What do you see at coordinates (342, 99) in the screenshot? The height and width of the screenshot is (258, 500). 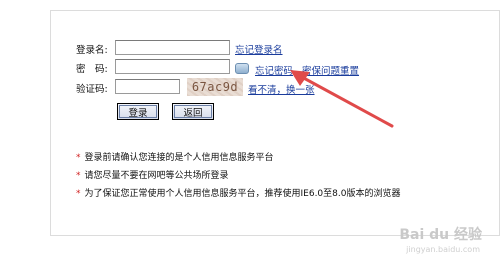 I see `annotation-arrow-icon` at bounding box center [342, 99].